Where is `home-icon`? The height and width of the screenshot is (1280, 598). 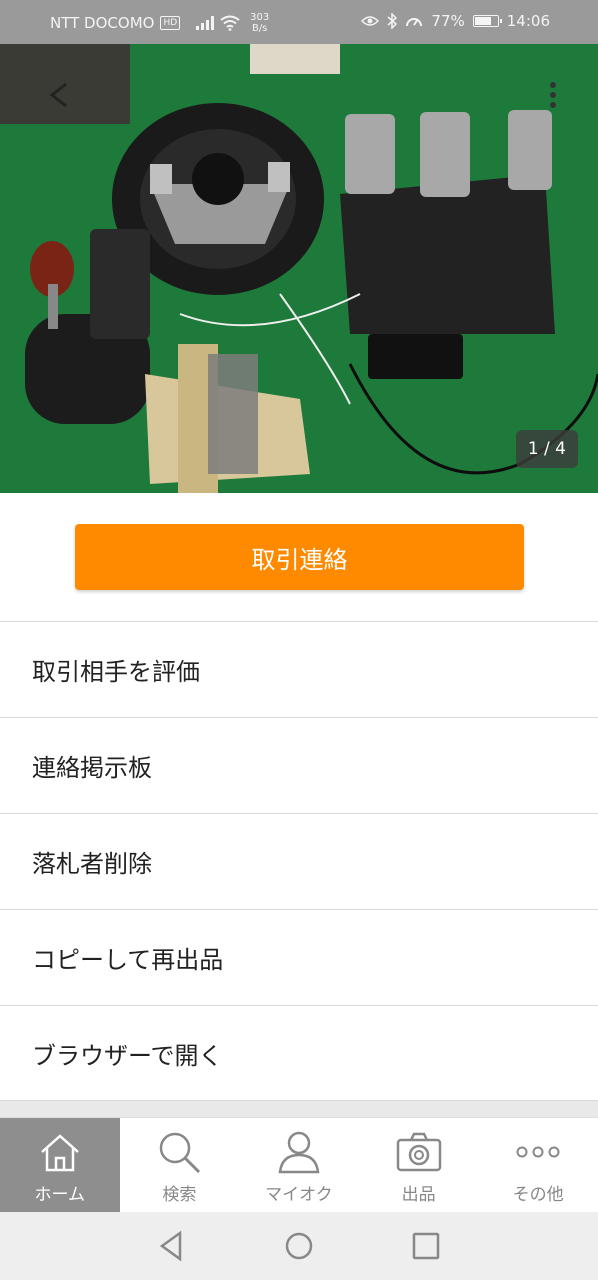
home-icon is located at coordinates (59, 1153).